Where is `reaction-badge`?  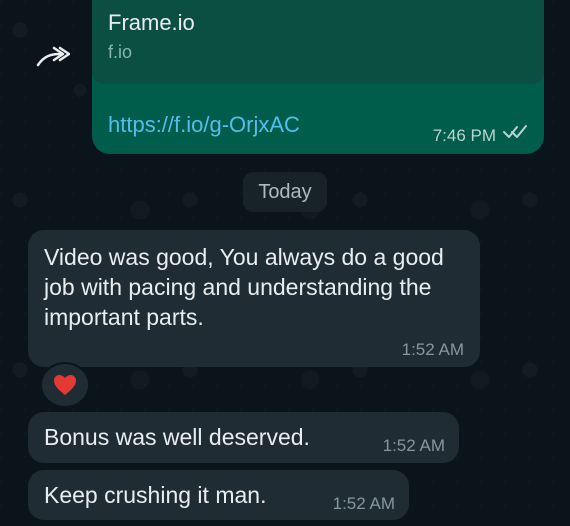 reaction-badge is located at coordinates (65, 385).